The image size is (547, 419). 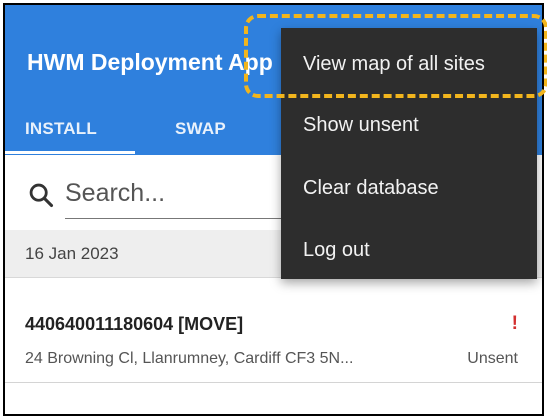 I want to click on tab-indicator, so click(x=70, y=152).